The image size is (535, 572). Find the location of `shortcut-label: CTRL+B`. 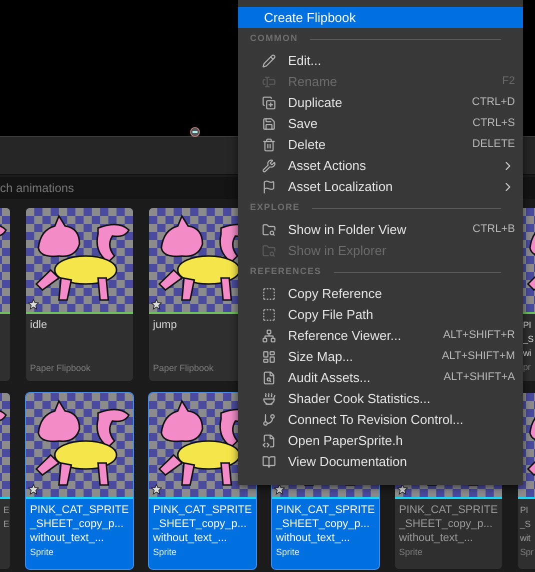

shortcut-label: CTRL+B is located at coordinates (493, 230).